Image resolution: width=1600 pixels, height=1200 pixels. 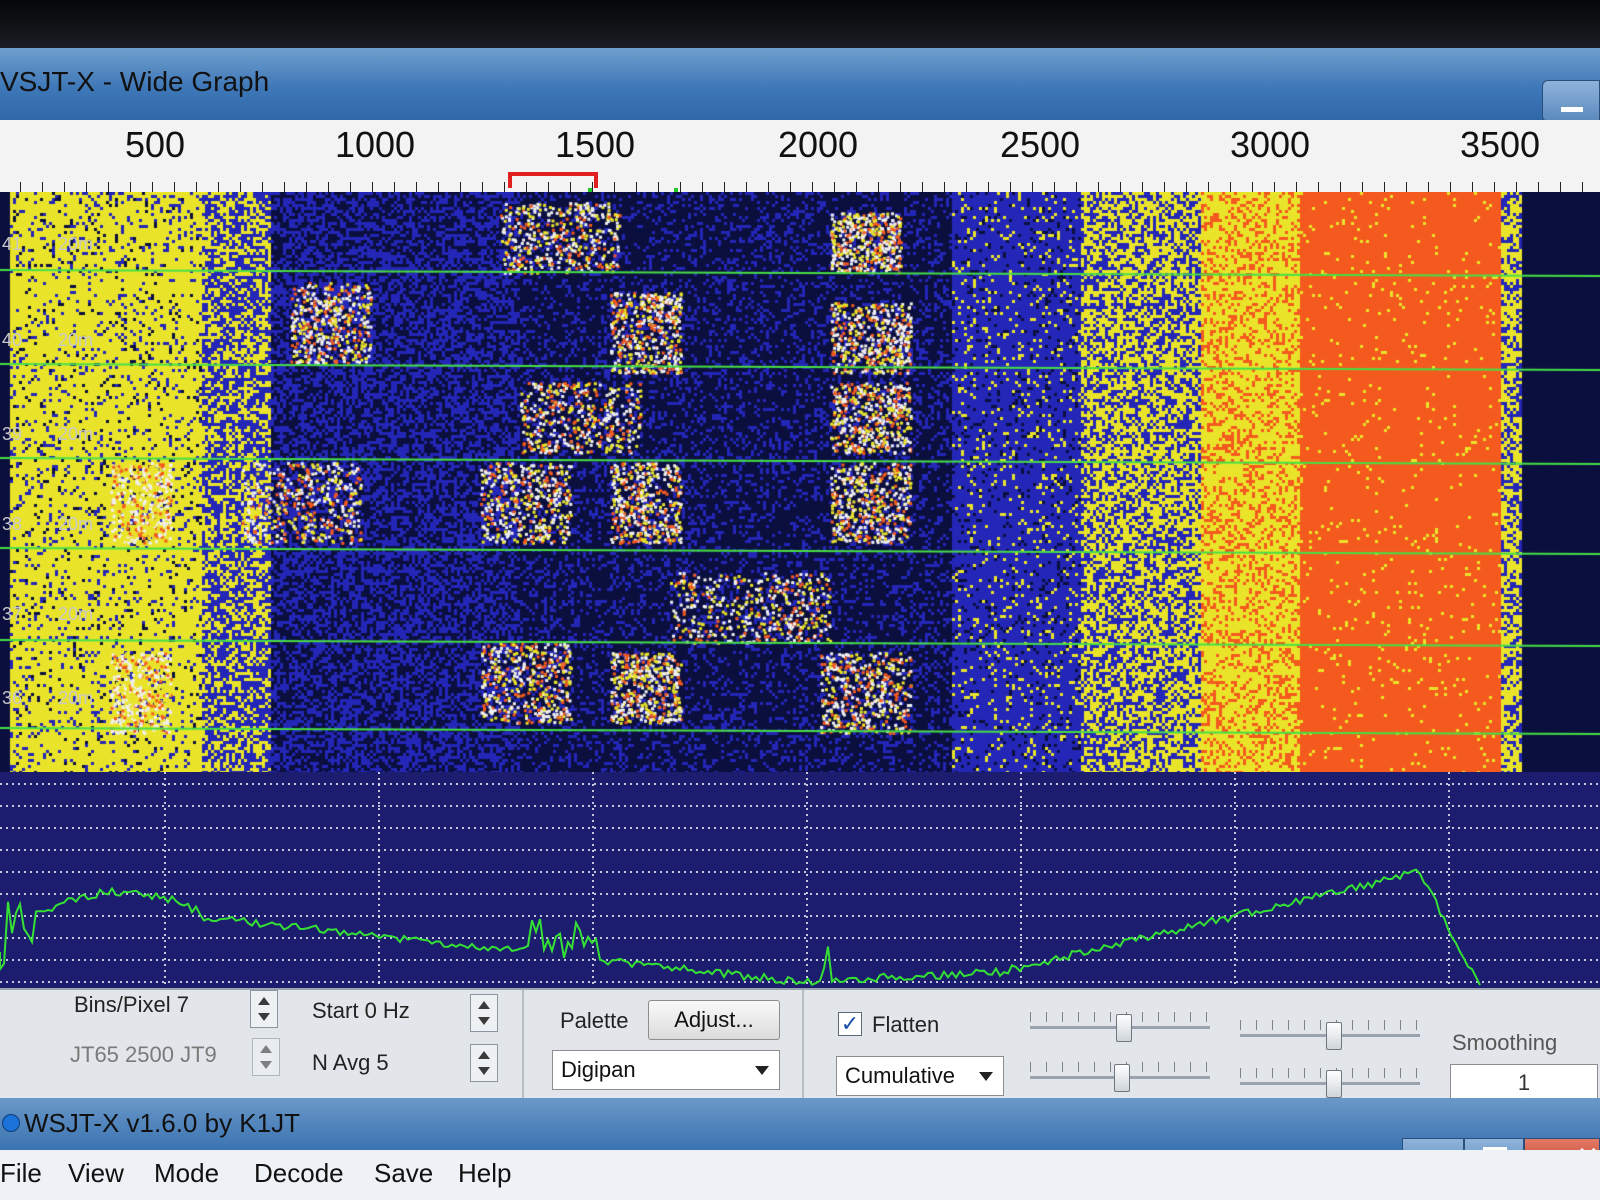 I want to click on bins-per-pixel-spinner, so click(x=264, y=1009).